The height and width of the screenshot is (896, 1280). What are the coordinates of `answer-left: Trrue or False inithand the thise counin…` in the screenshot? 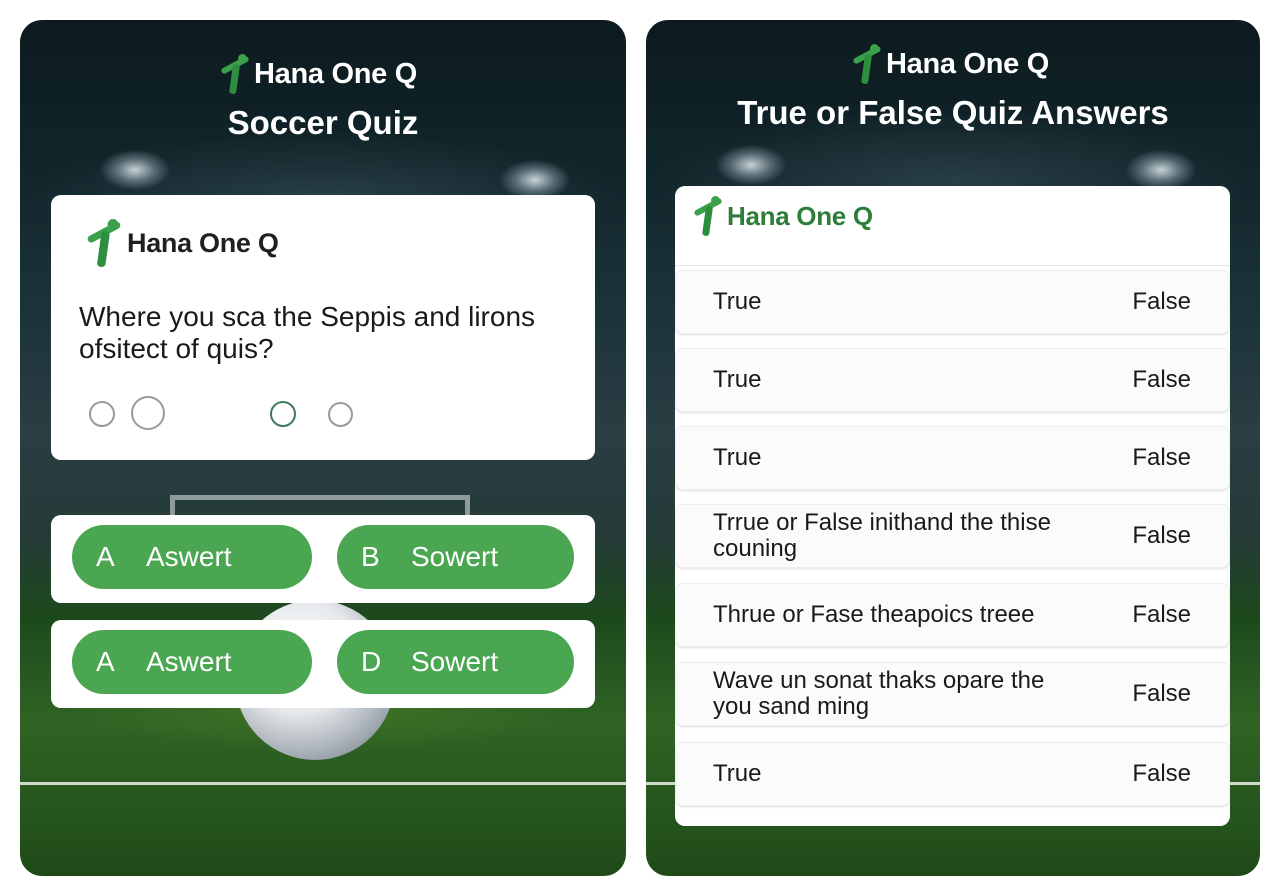 It's located at (882, 535).